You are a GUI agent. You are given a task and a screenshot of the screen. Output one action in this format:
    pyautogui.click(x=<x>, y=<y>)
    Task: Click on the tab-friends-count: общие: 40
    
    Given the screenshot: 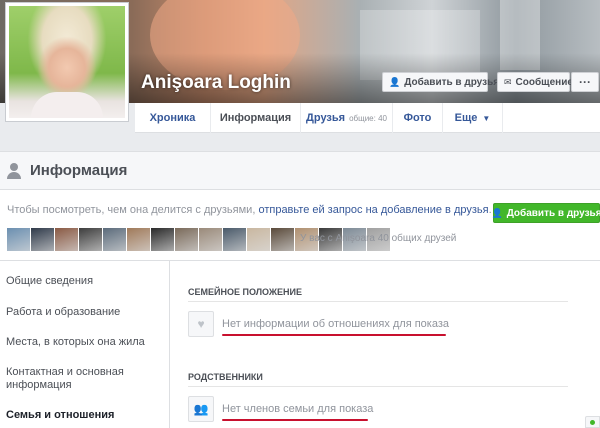 What is the action you would take?
    pyautogui.click(x=368, y=118)
    